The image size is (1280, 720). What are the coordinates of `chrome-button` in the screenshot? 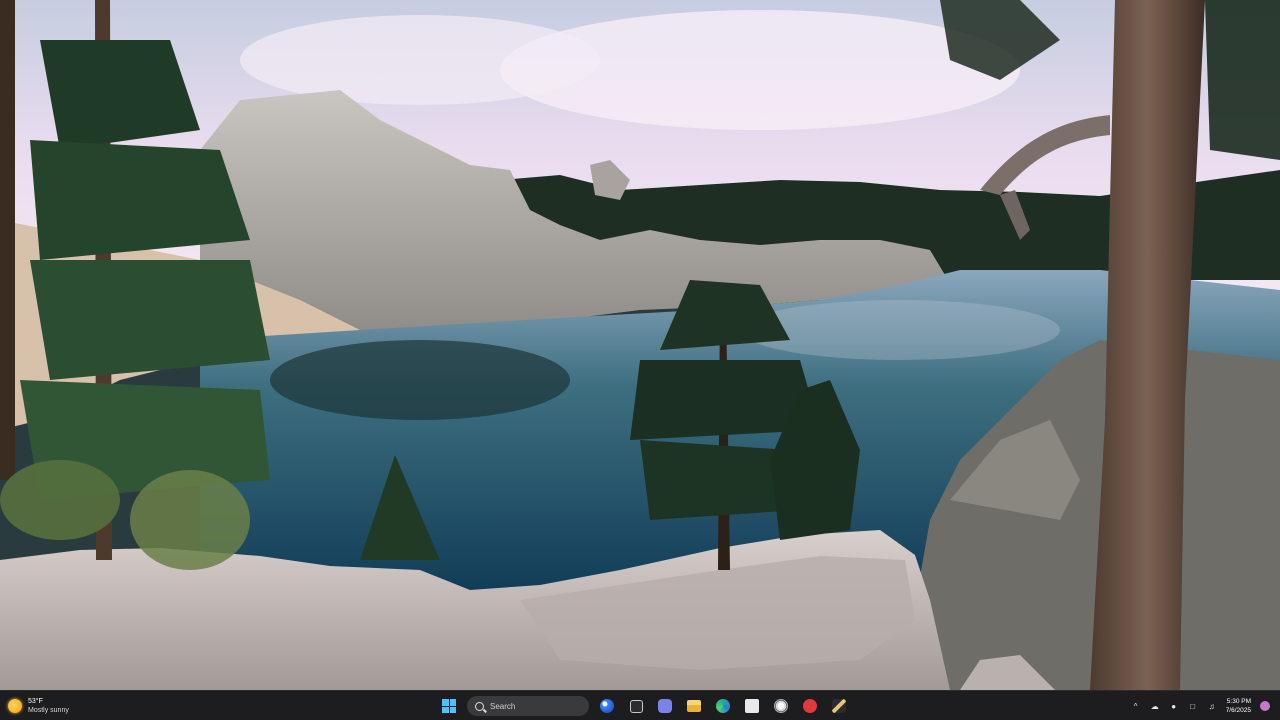 It's located at (781, 706).